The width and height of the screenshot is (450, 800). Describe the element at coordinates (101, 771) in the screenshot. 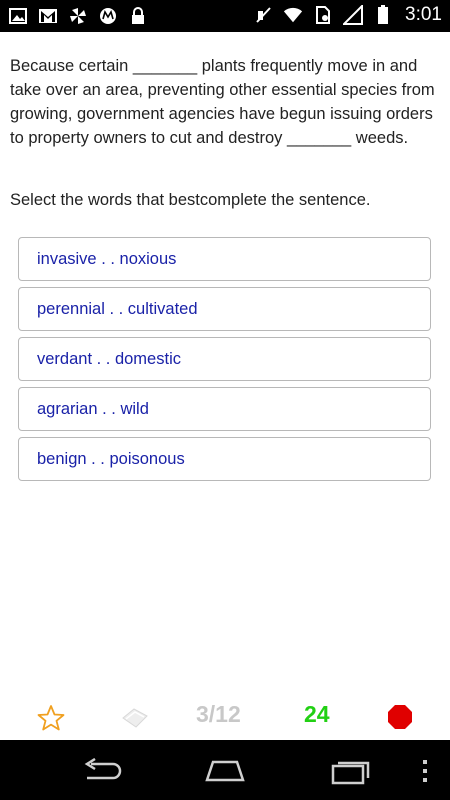

I see `back-icon` at that location.